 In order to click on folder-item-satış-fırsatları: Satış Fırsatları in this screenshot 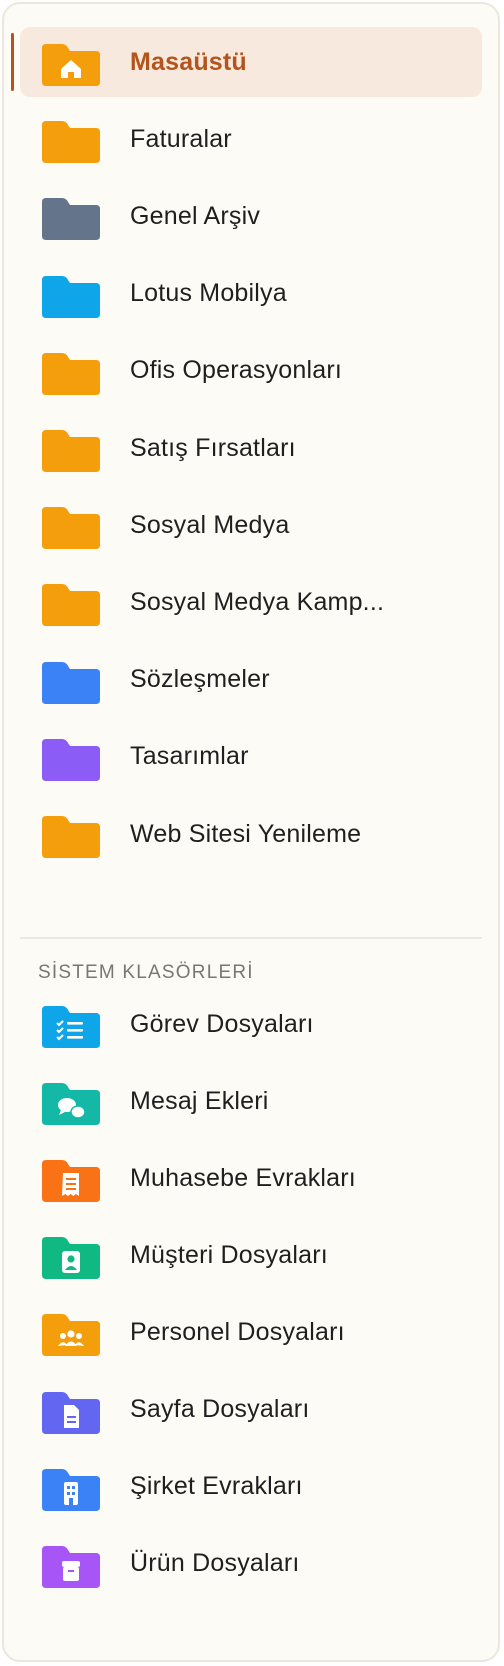, I will do `click(251, 448)`.